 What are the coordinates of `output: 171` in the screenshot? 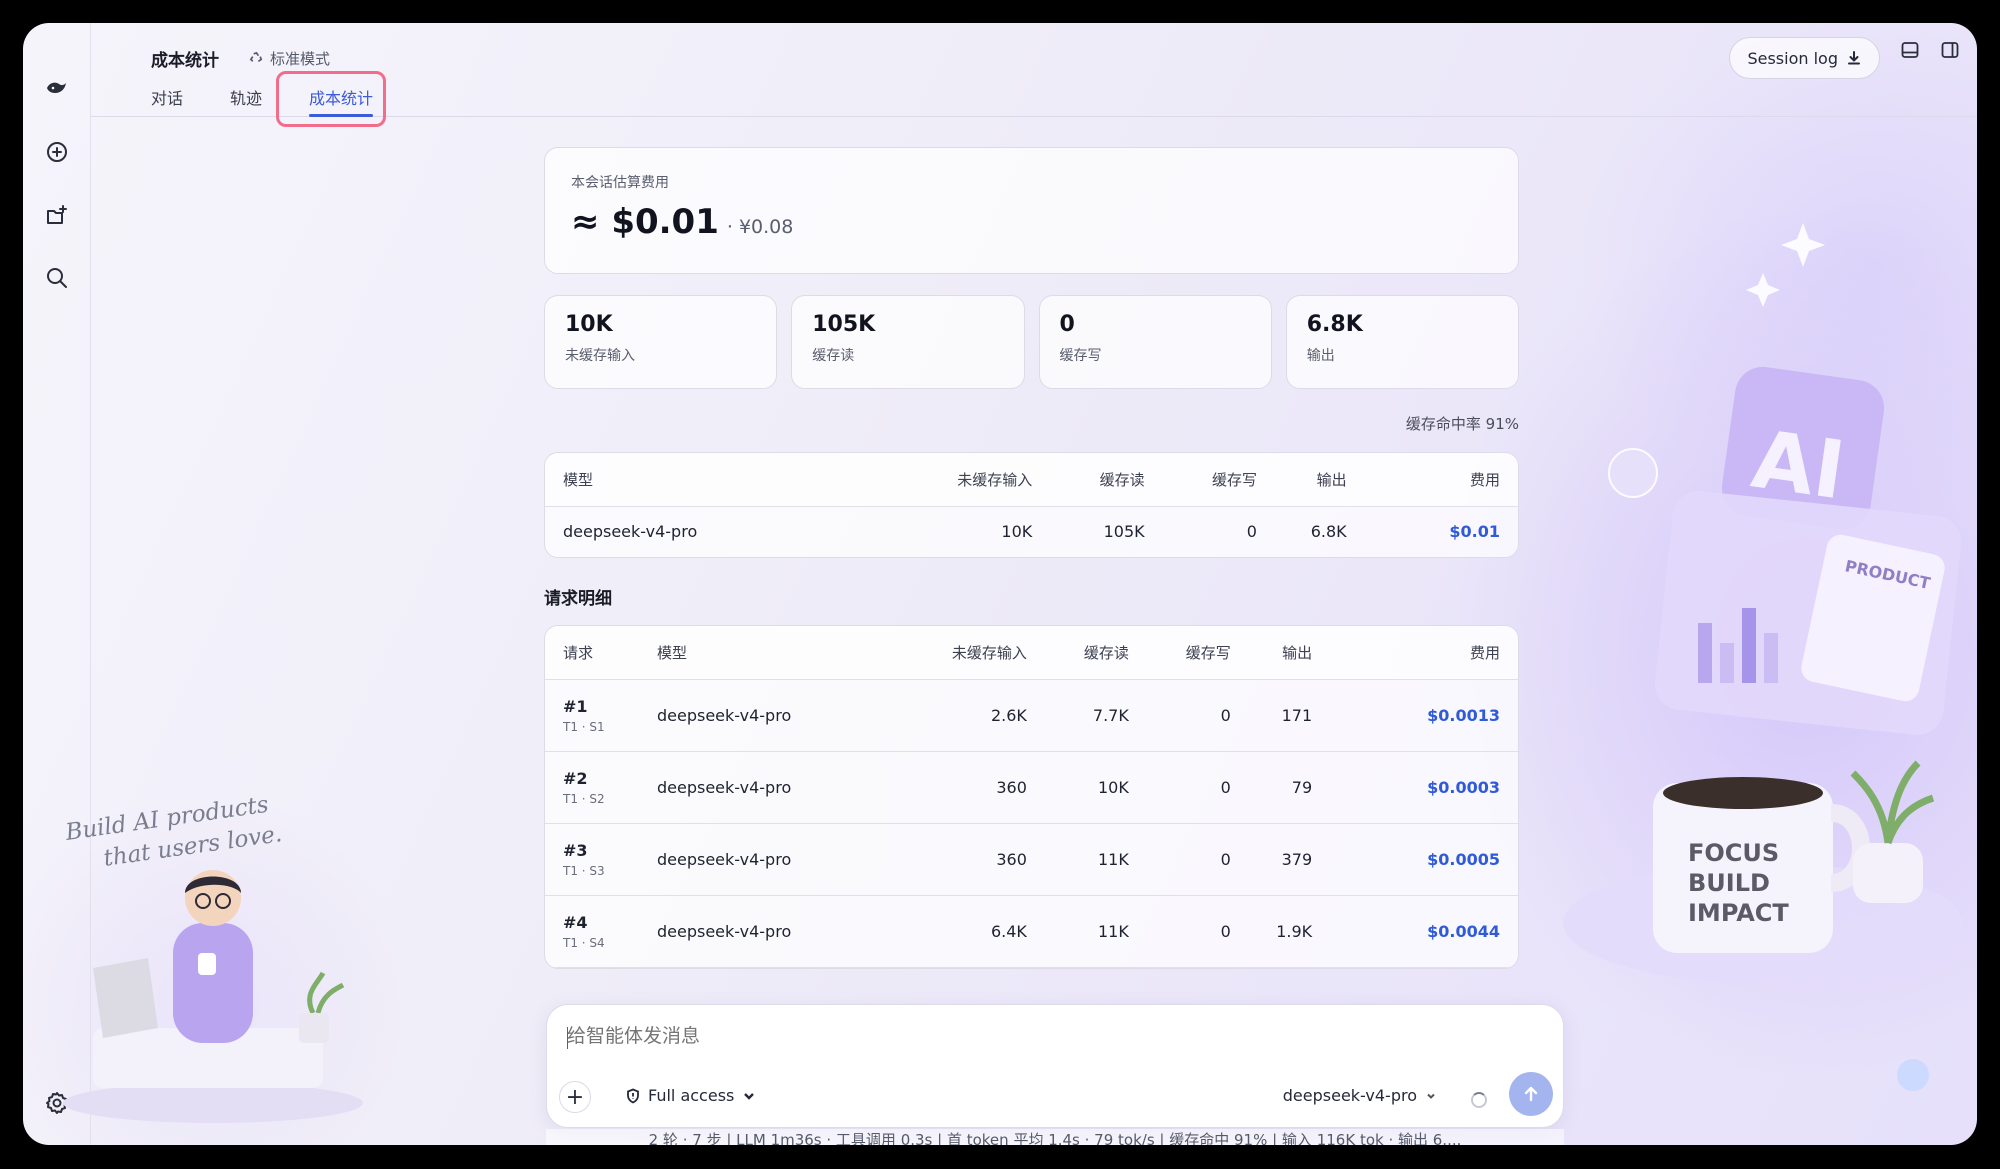 It's located at (1271, 715).